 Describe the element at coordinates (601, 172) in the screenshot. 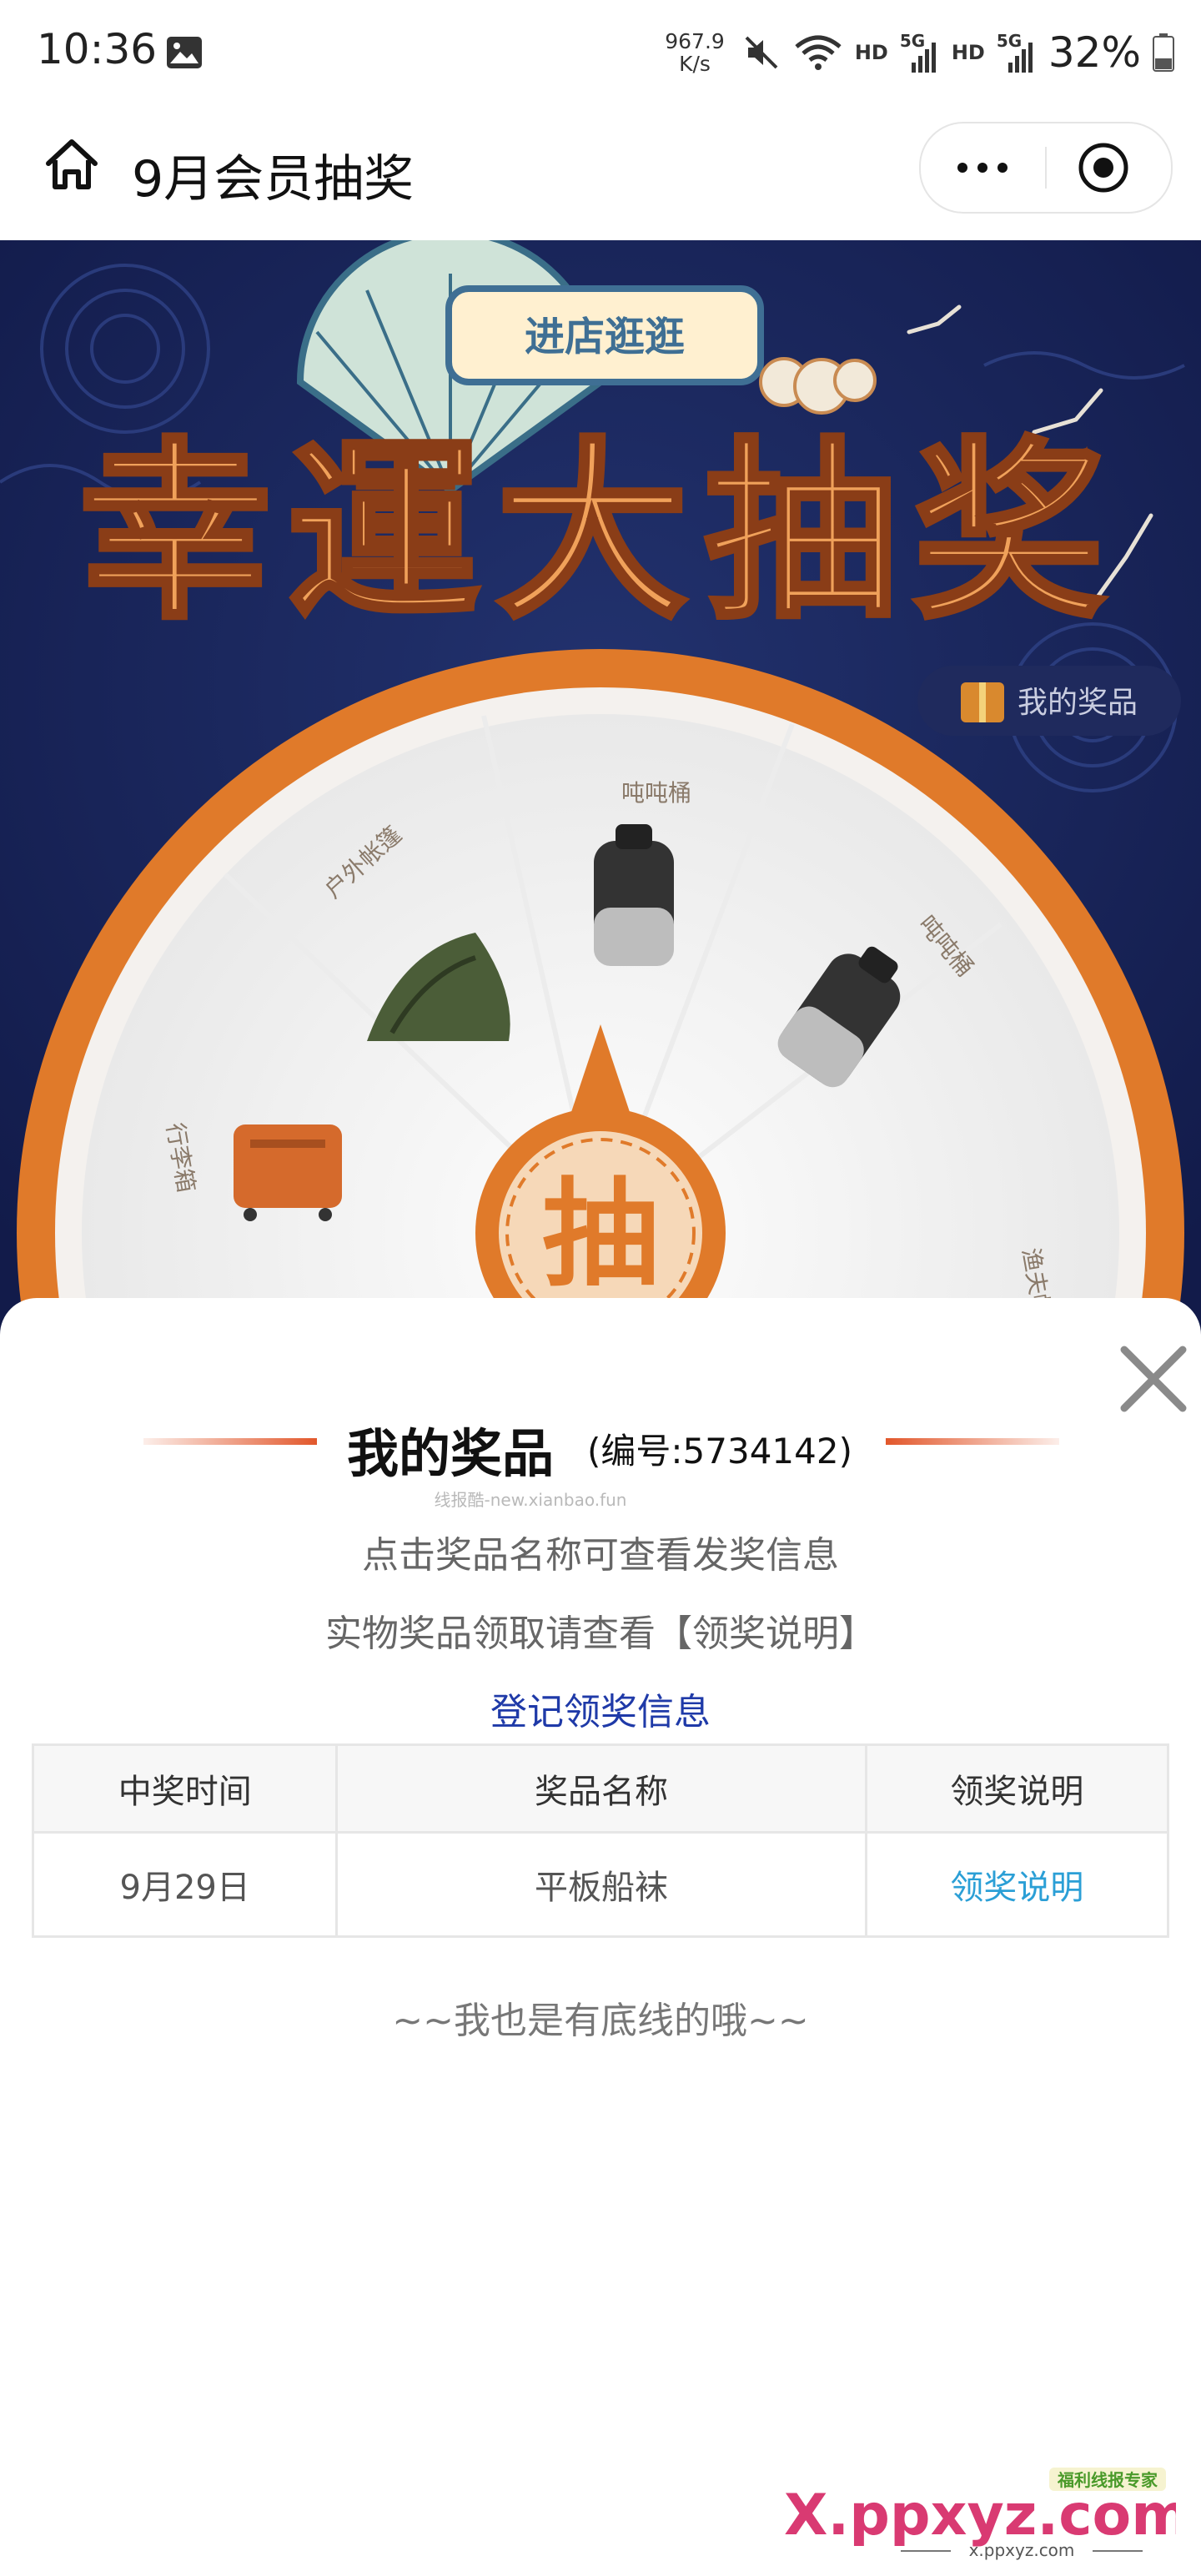

I see `mini-program-nav-bar: 9月会员抽奖` at that location.